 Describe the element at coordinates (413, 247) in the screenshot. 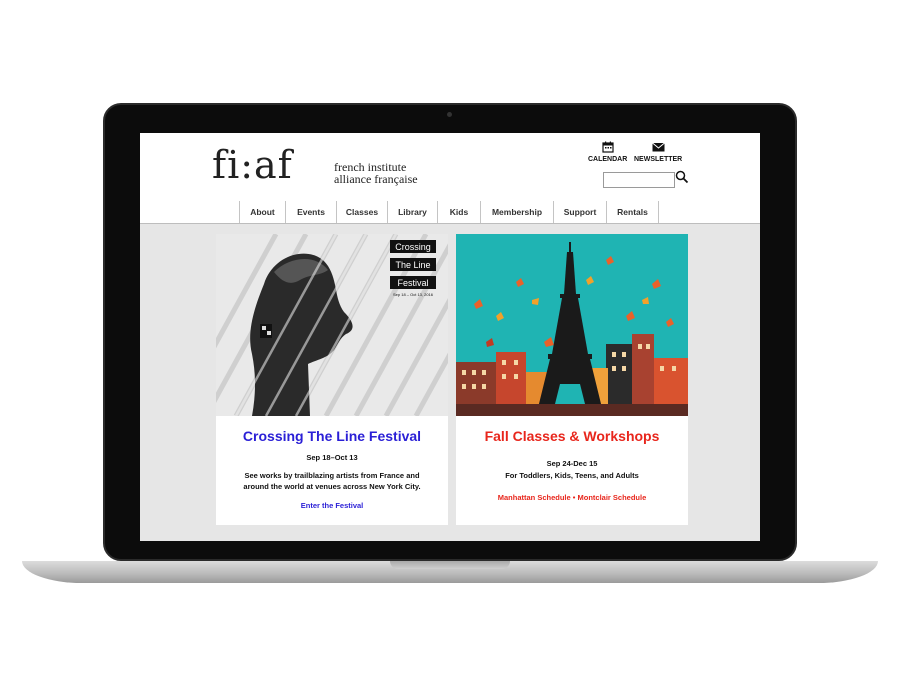

I see `festival-image-word-1: Crossing` at that location.